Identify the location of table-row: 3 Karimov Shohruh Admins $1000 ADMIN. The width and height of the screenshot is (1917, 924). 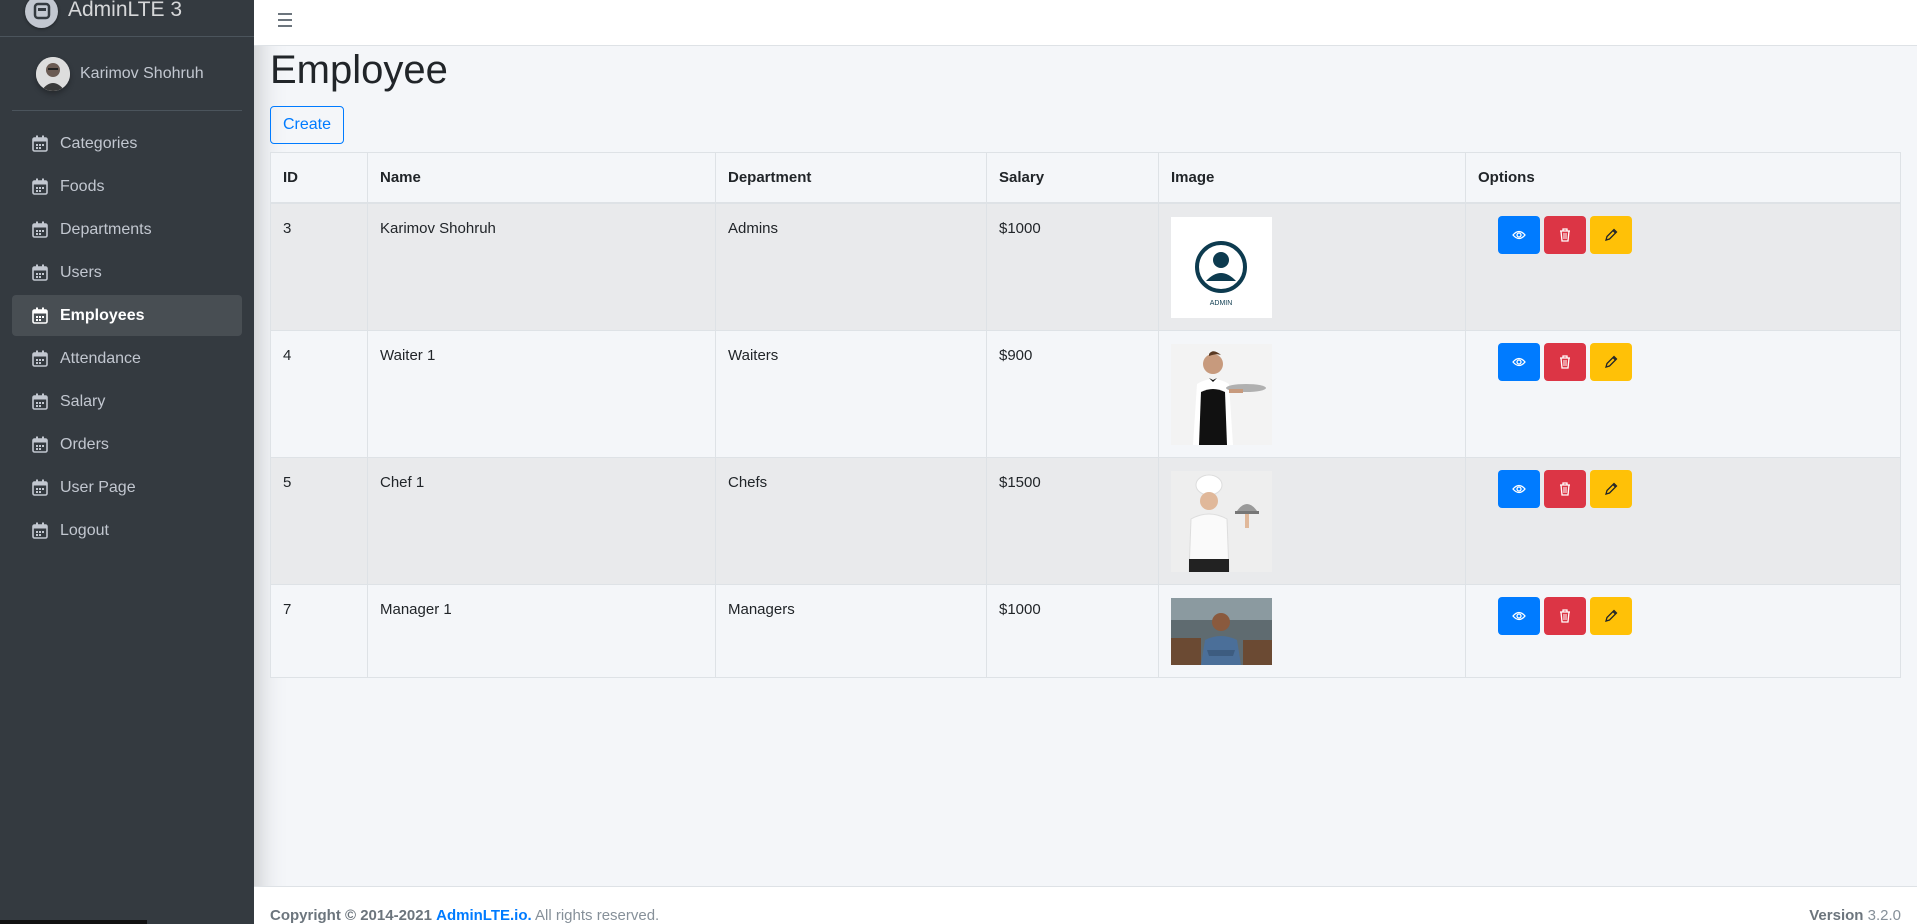
(1085, 266).